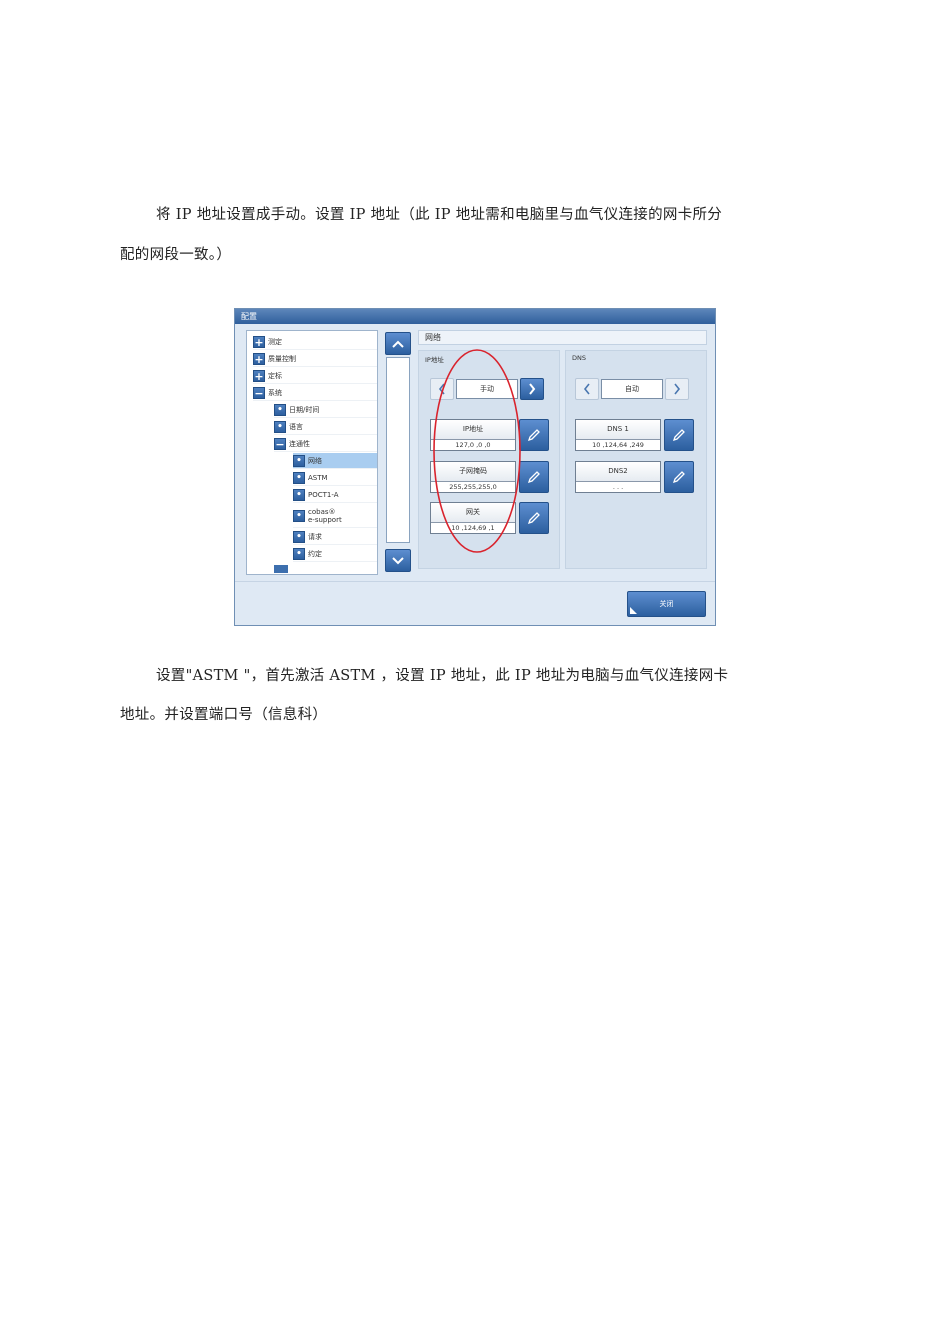  I want to click on tree-item-label: ASTM, so click(318, 477).